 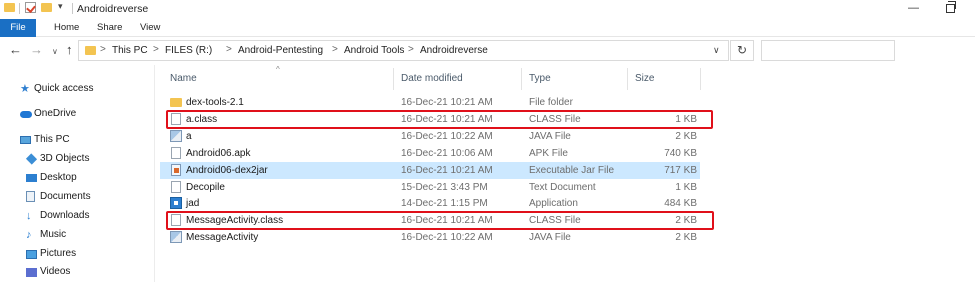 What do you see at coordinates (150, 28) in the screenshot?
I see `tab-view: View` at bounding box center [150, 28].